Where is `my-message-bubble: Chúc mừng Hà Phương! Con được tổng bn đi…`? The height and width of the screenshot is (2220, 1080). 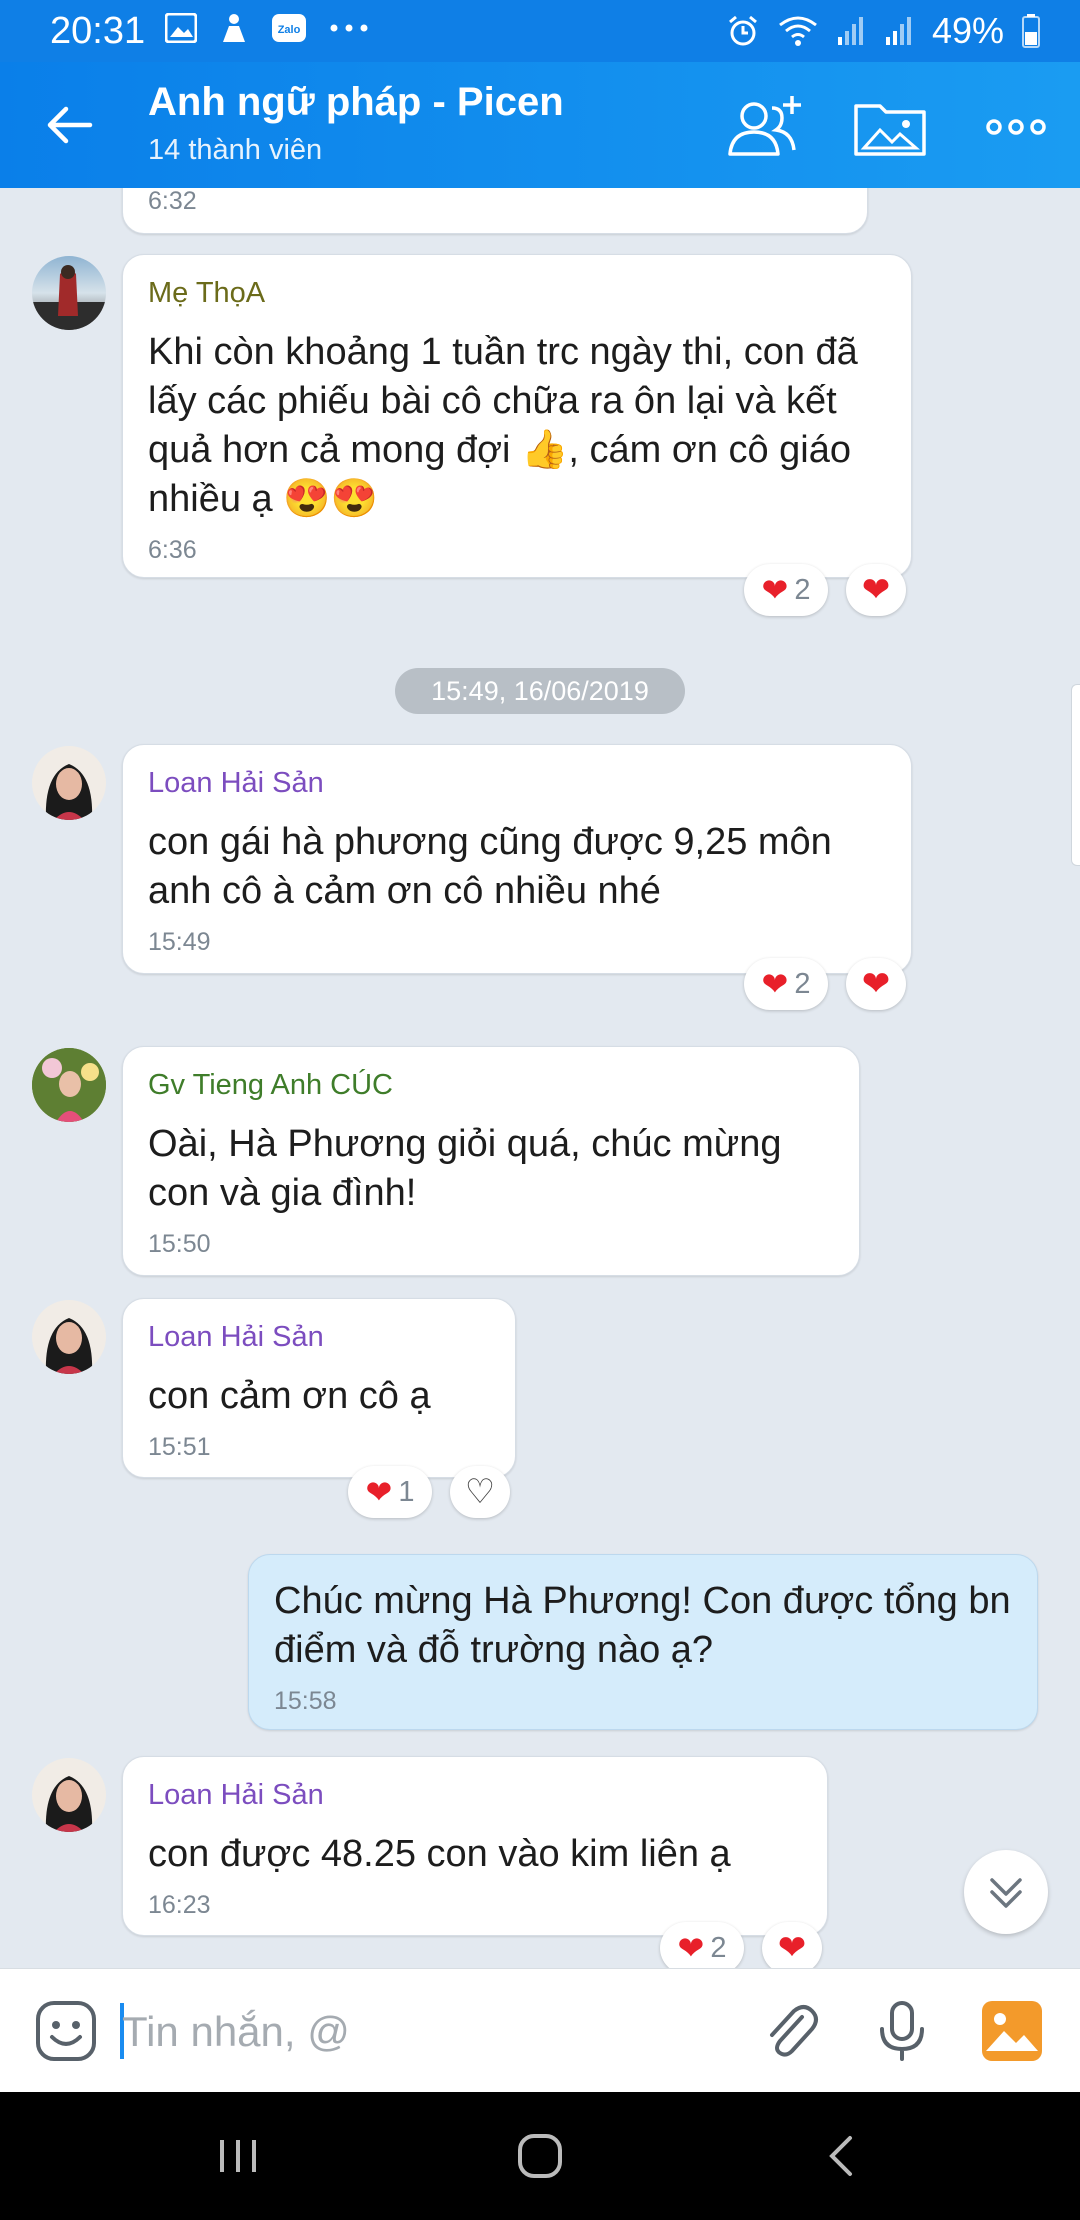
my-message-bubble: Chúc mừng Hà Phương! Con được tổng bn đi… is located at coordinates (643, 1642).